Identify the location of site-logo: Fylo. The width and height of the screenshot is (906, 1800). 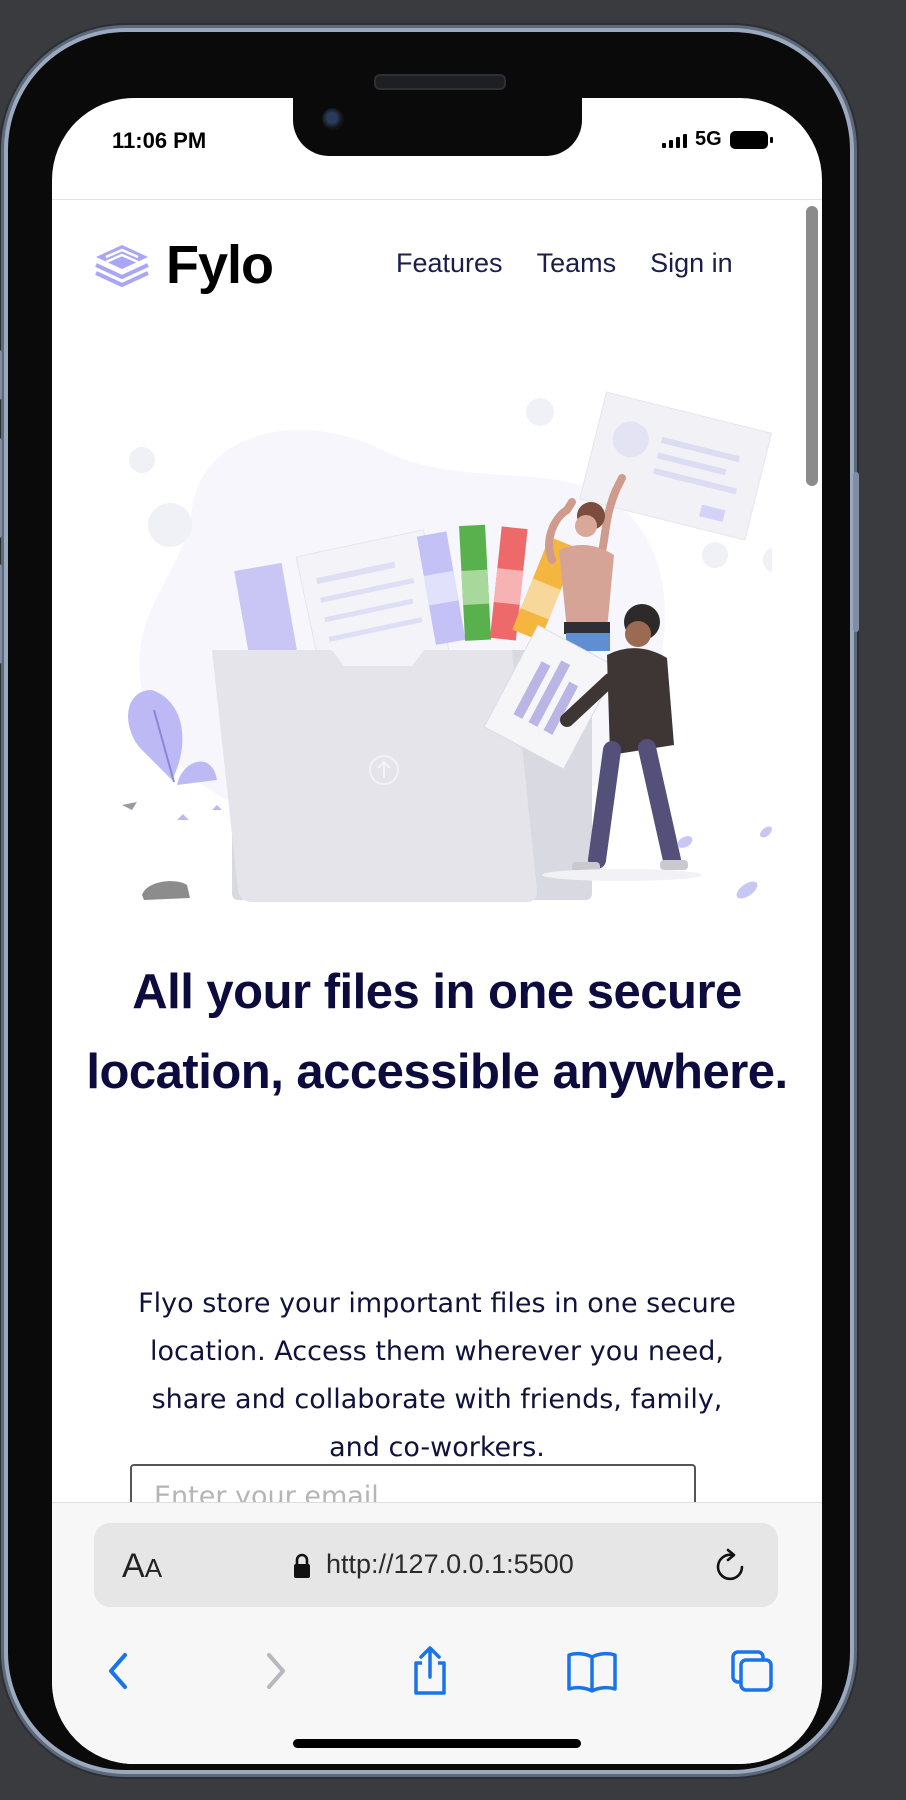
(183, 265).